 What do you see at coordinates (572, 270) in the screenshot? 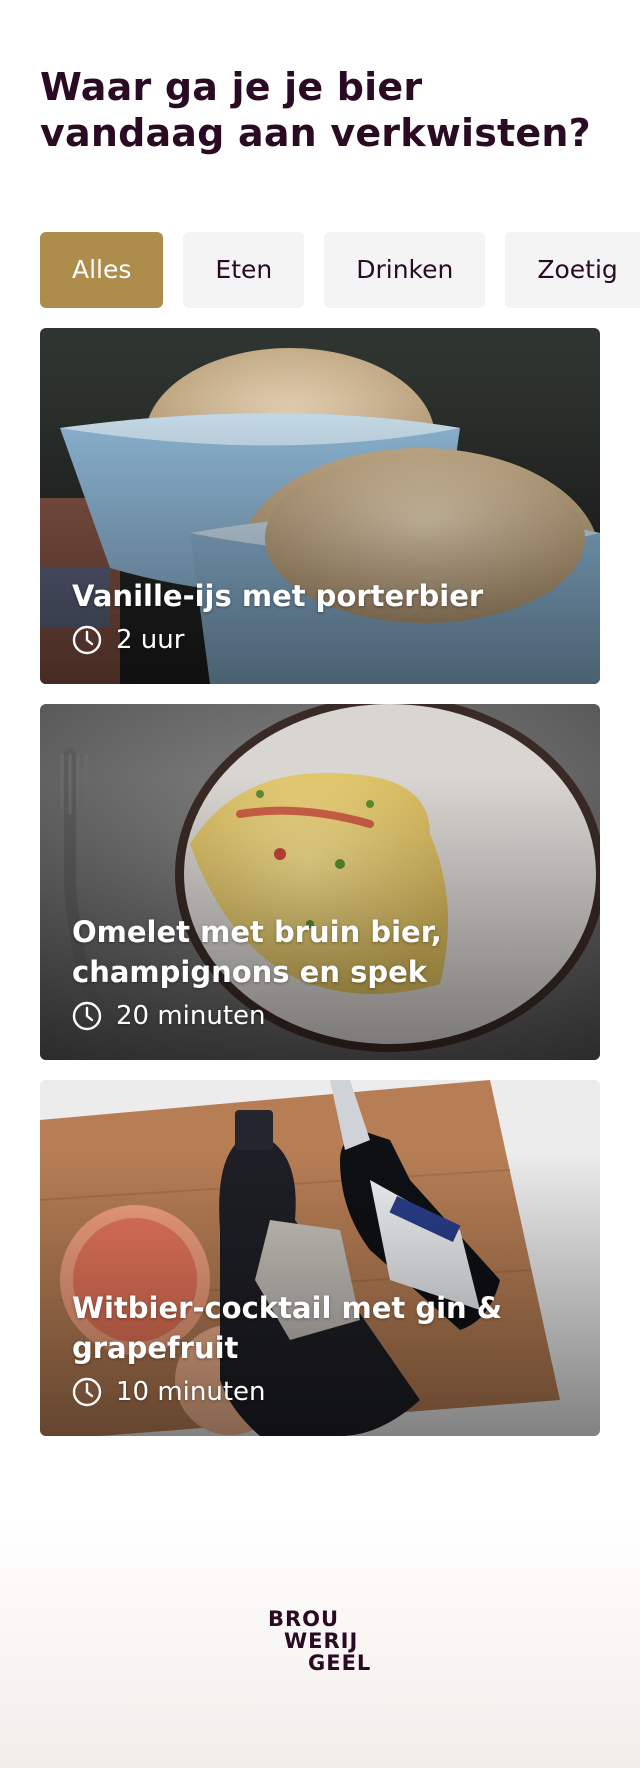
I see `filter-tab-zoetig: Zoetig` at bounding box center [572, 270].